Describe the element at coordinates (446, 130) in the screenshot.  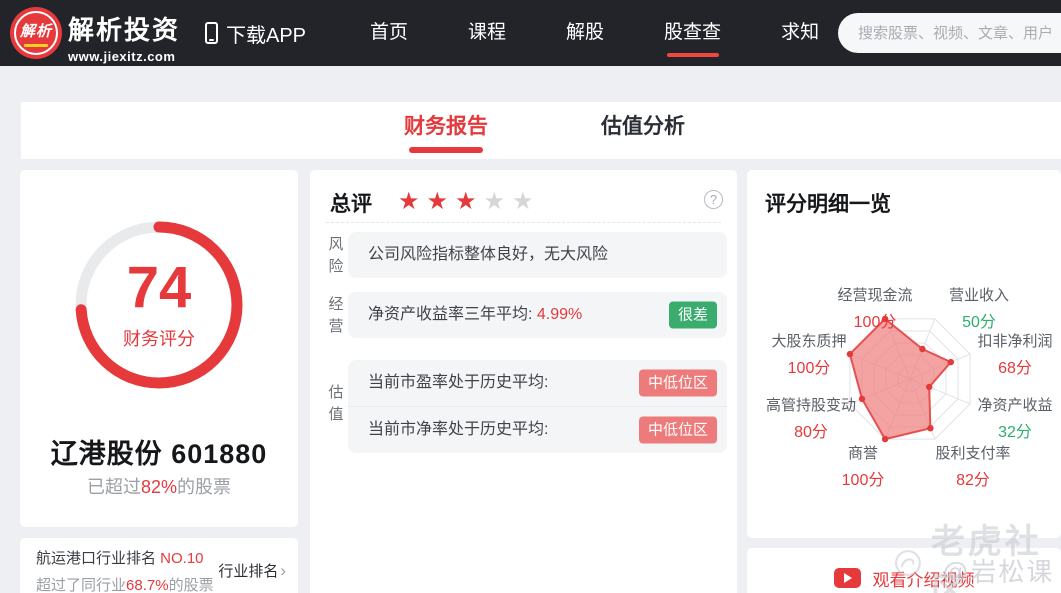
I see `tab-financial-report: 财务报告` at that location.